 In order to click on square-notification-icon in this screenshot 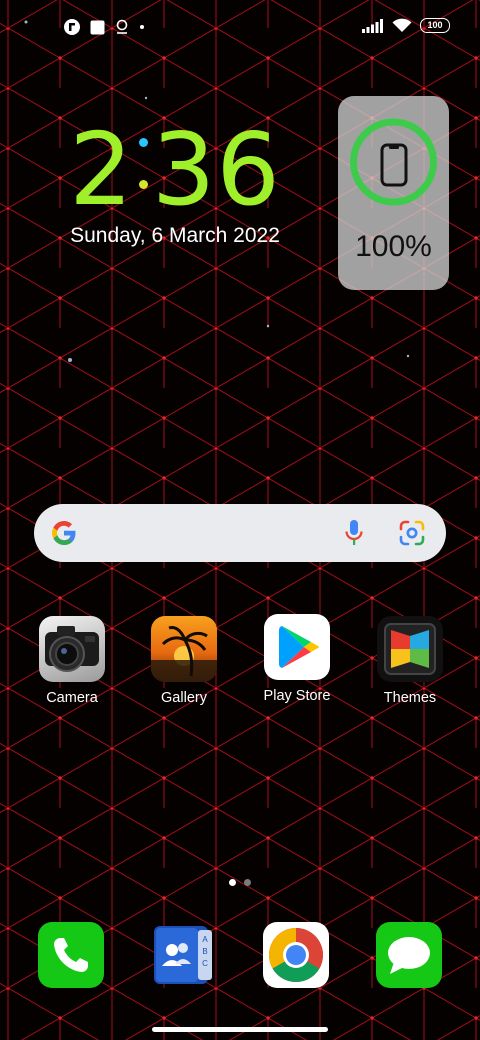, I will do `click(97, 27)`.